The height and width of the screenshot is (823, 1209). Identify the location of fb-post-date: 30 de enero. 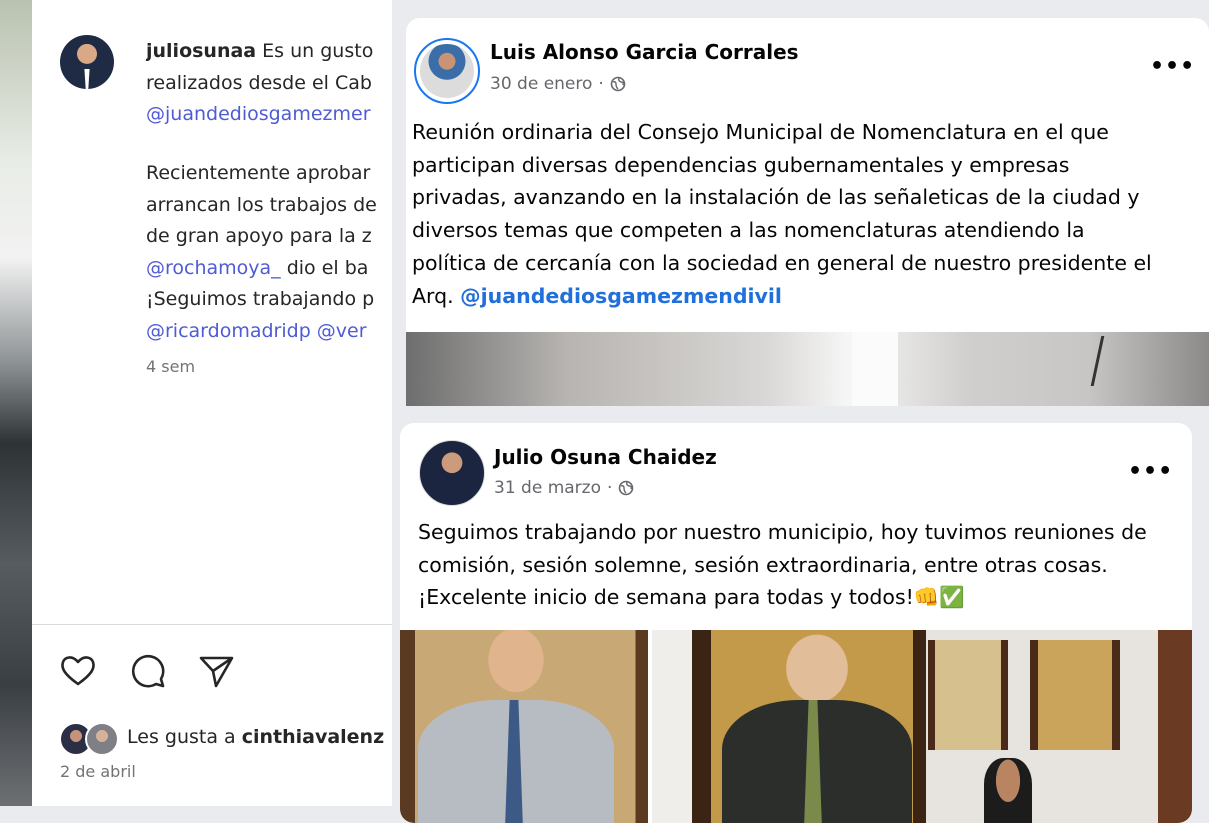
(541, 84).